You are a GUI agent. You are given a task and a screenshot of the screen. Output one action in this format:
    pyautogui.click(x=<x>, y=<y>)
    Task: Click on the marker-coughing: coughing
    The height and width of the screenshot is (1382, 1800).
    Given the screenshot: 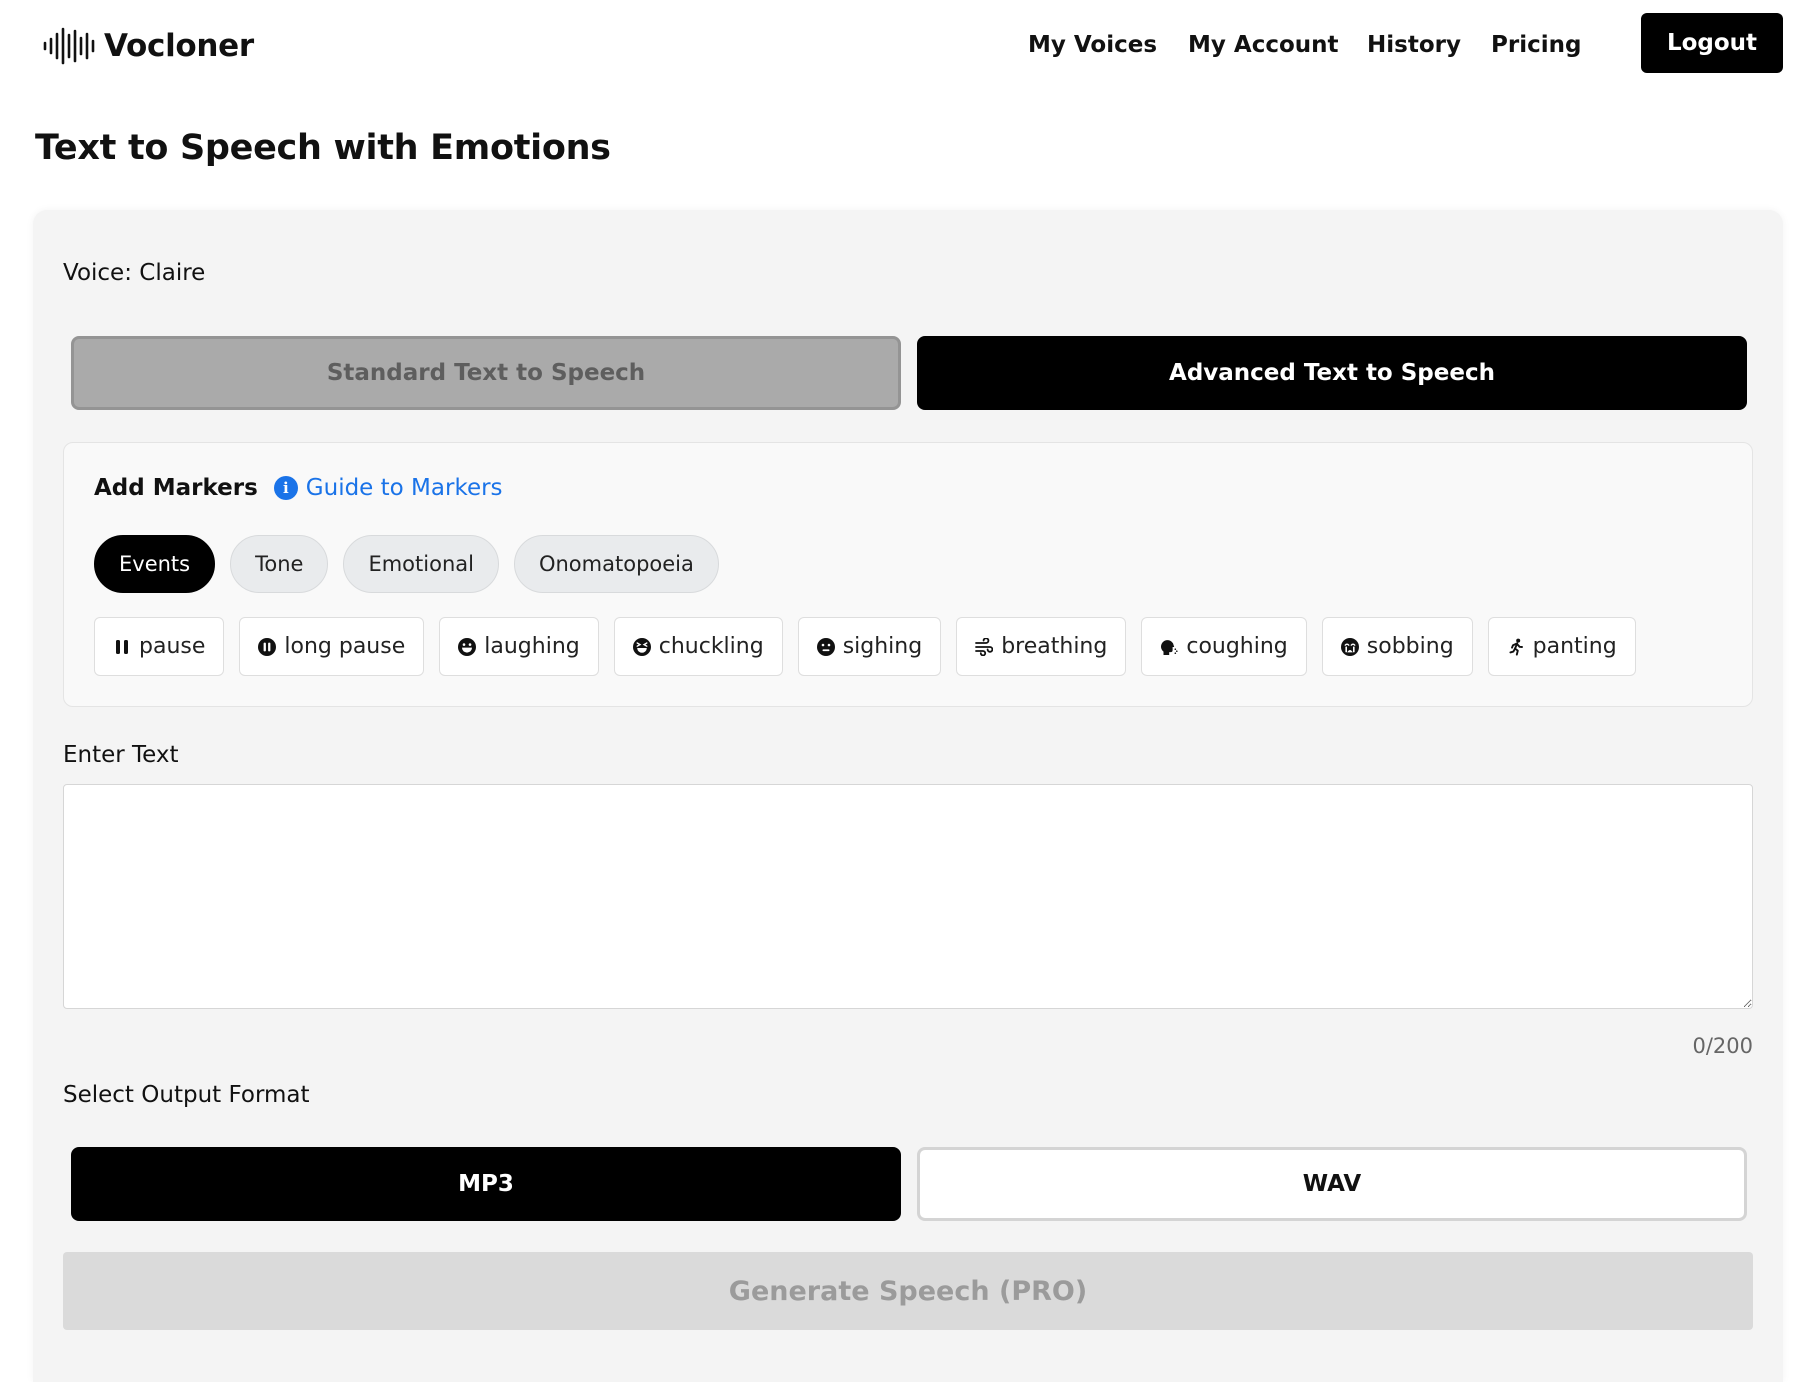 What is the action you would take?
    pyautogui.click(x=1224, y=646)
    